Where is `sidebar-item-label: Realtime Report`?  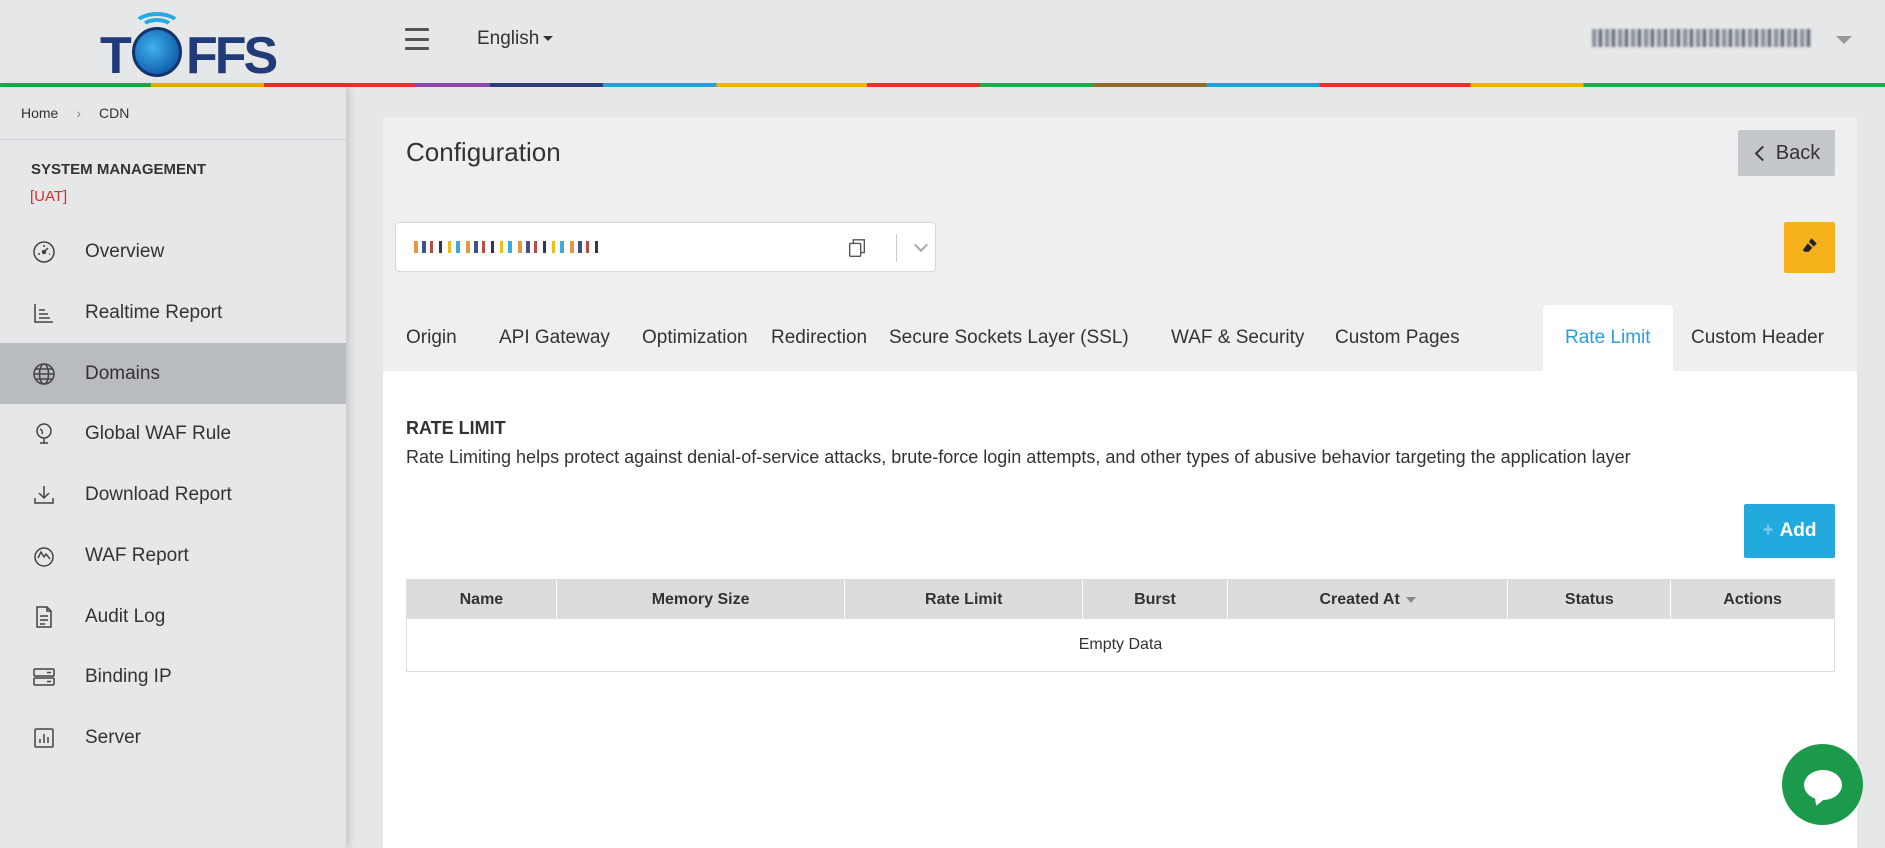 sidebar-item-label: Realtime Report is located at coordinates (154, 312).